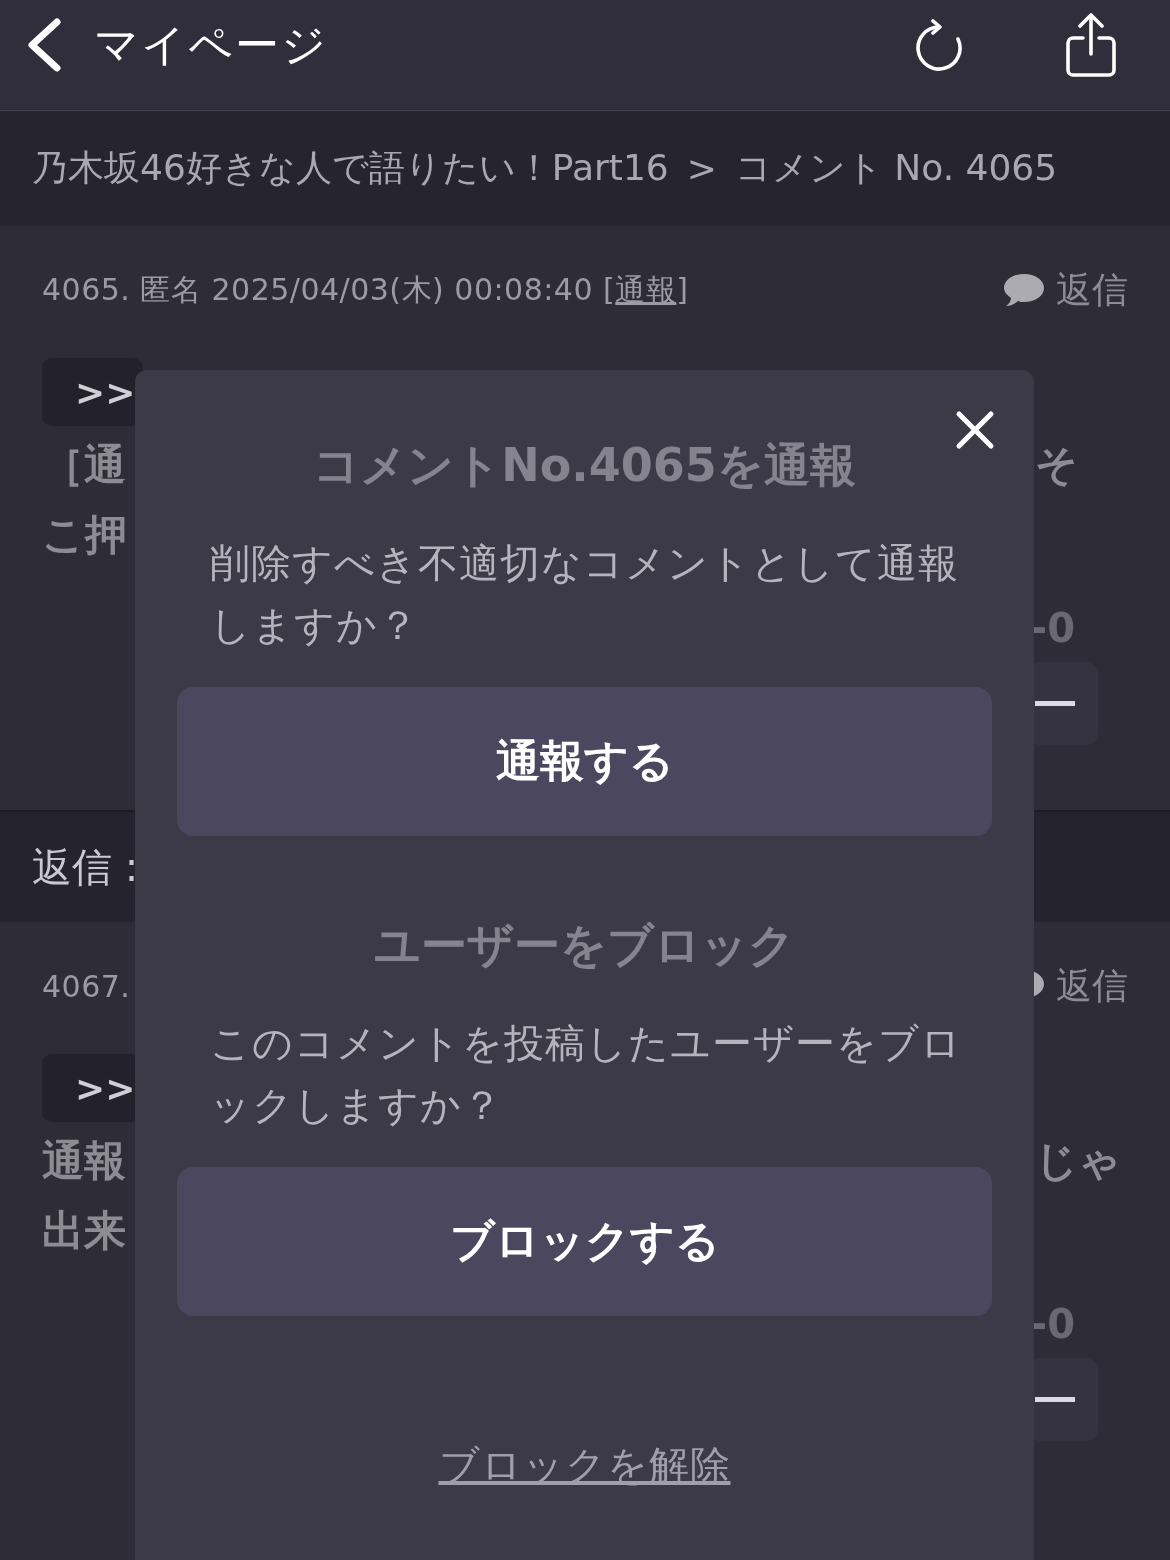  What do you see at coordinates (84, 1161) in the screenshot?
I see `comment-text: 通報` at bounding box center [84, 1161].